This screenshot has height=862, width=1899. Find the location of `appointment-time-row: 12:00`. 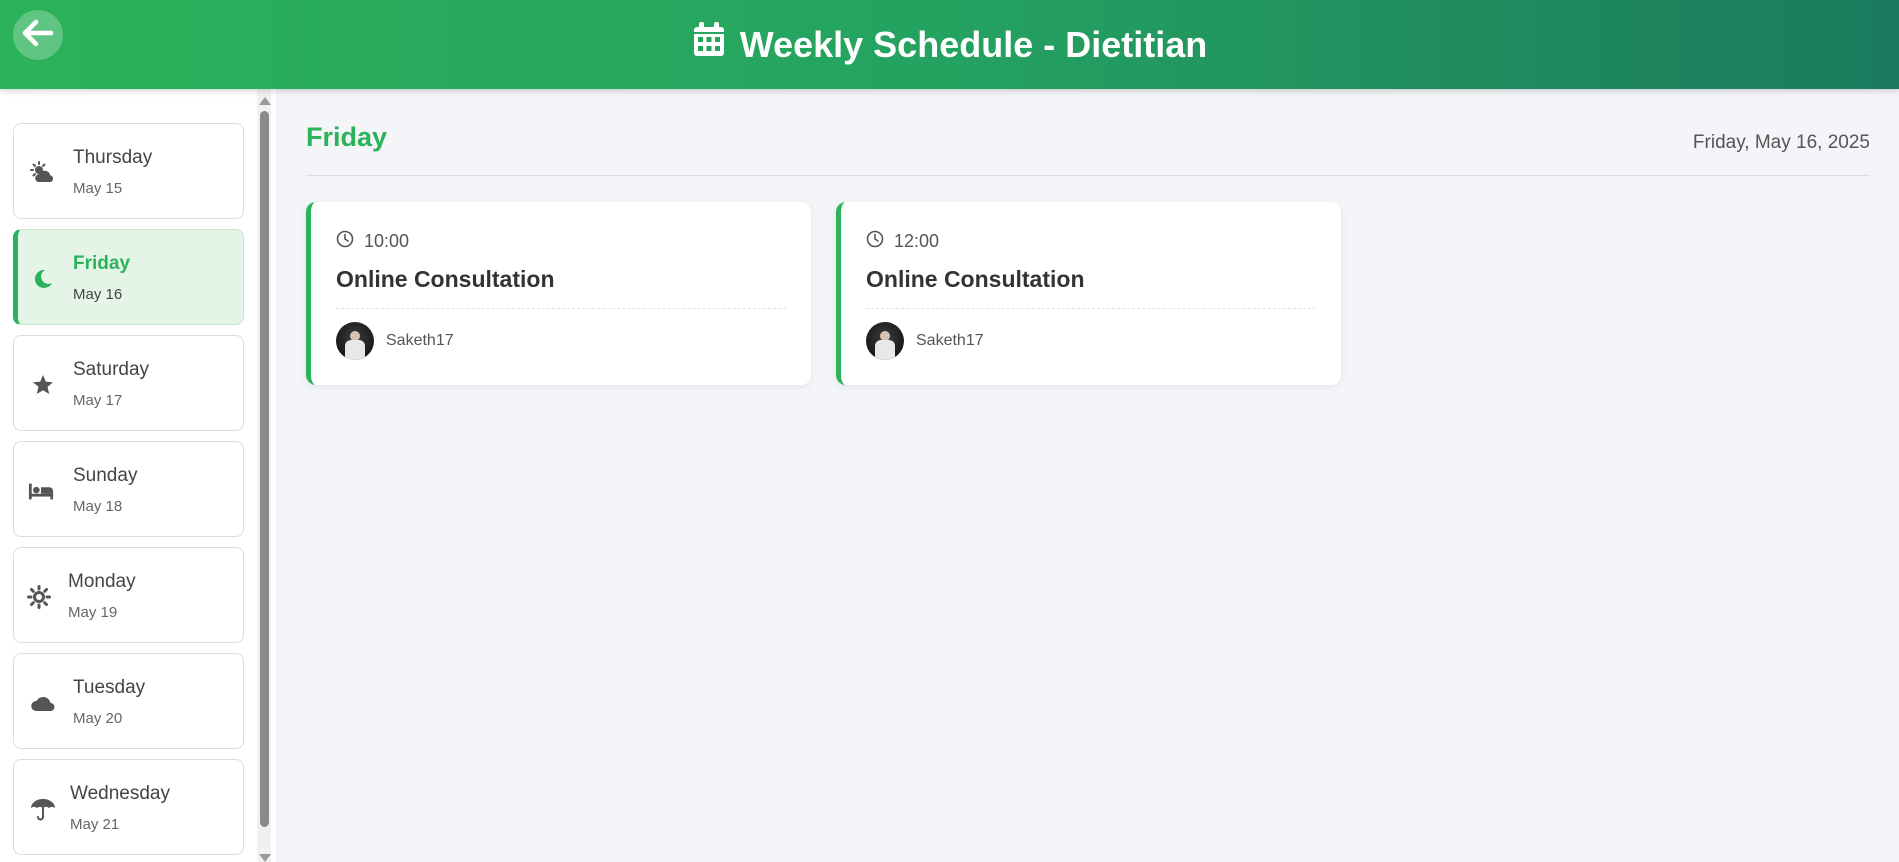

appointment-time-row: 12:00 is located at coordinates (902, 241).